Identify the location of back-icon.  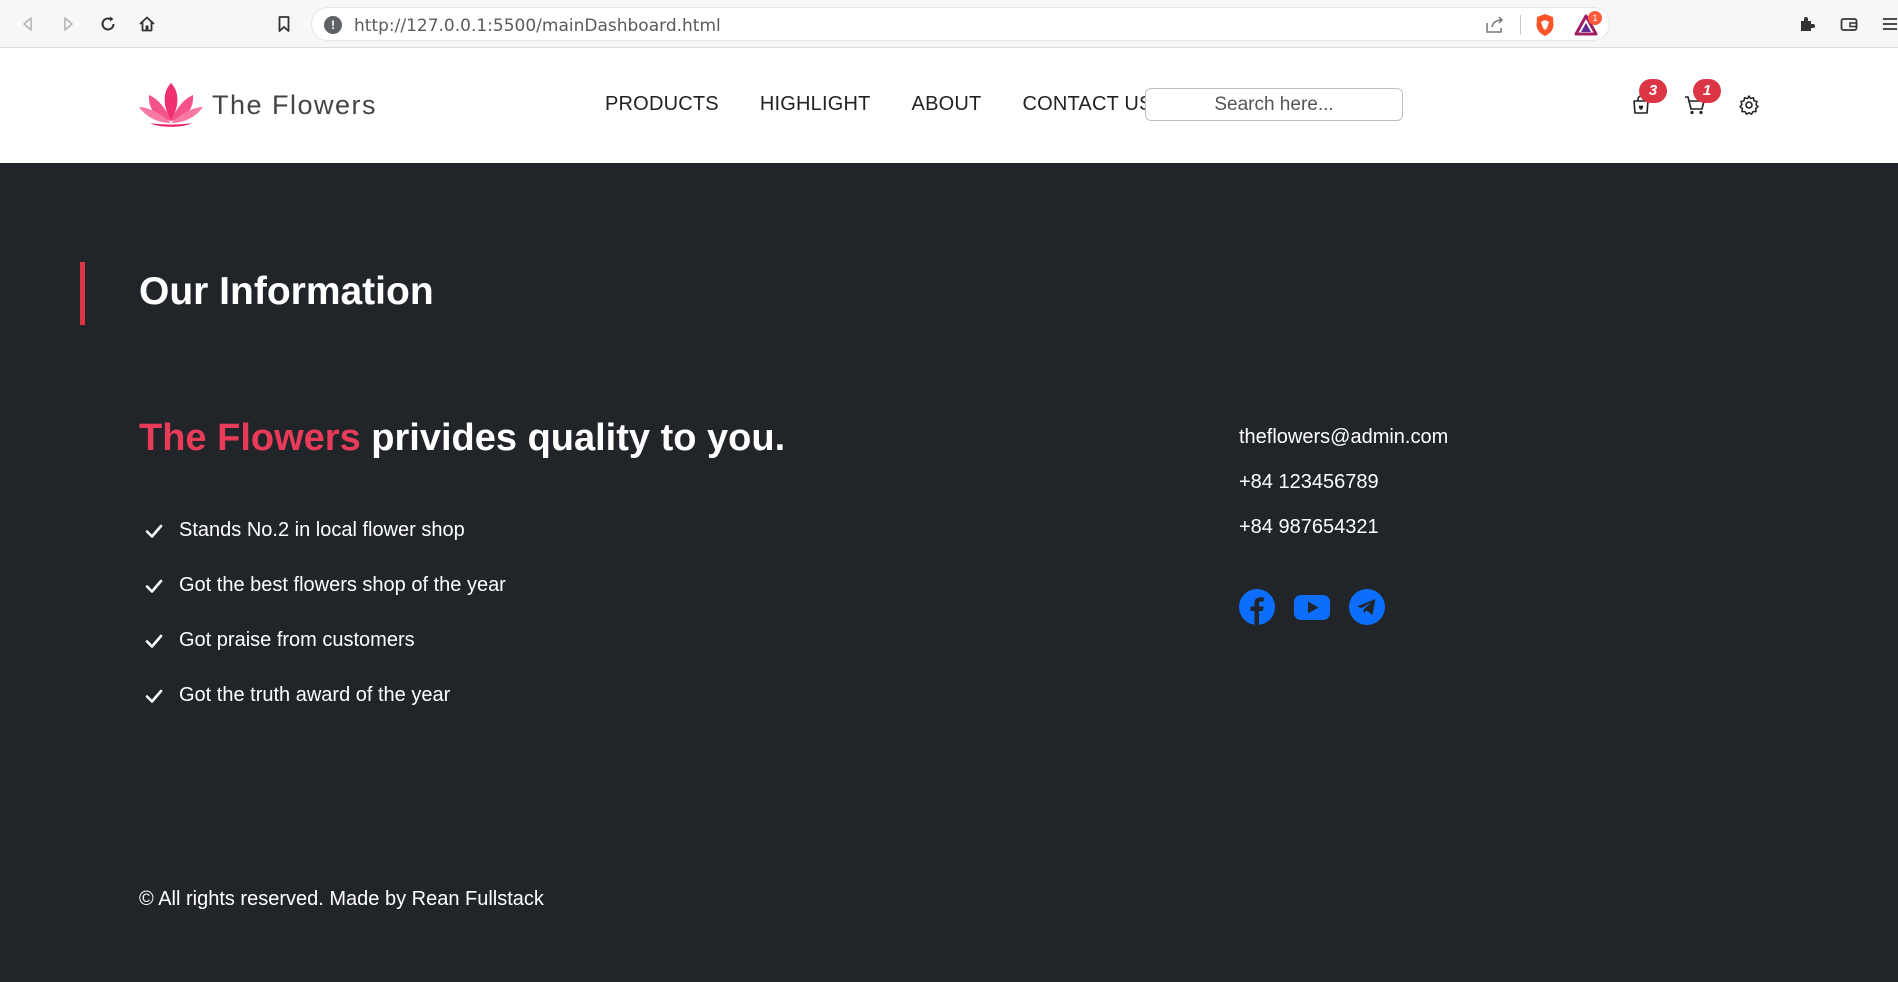
(28, 24).